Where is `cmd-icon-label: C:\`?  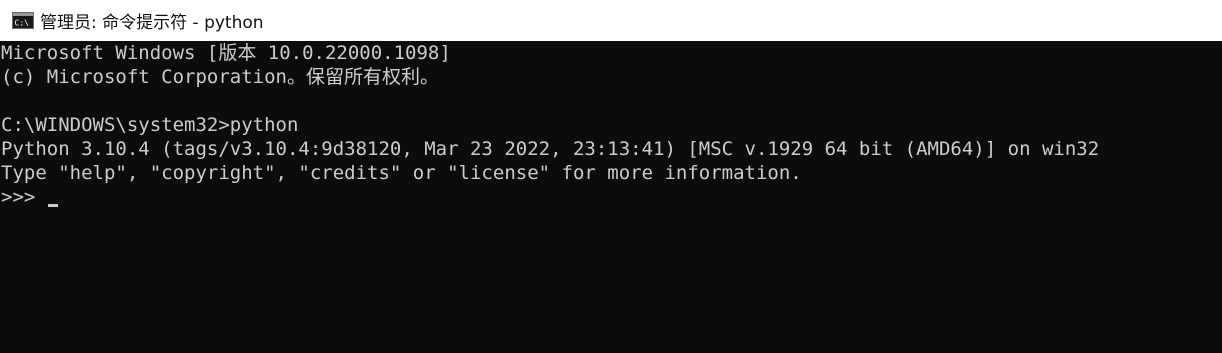
cmd-icon-label: C:\ is located at coordinates (22, 23).